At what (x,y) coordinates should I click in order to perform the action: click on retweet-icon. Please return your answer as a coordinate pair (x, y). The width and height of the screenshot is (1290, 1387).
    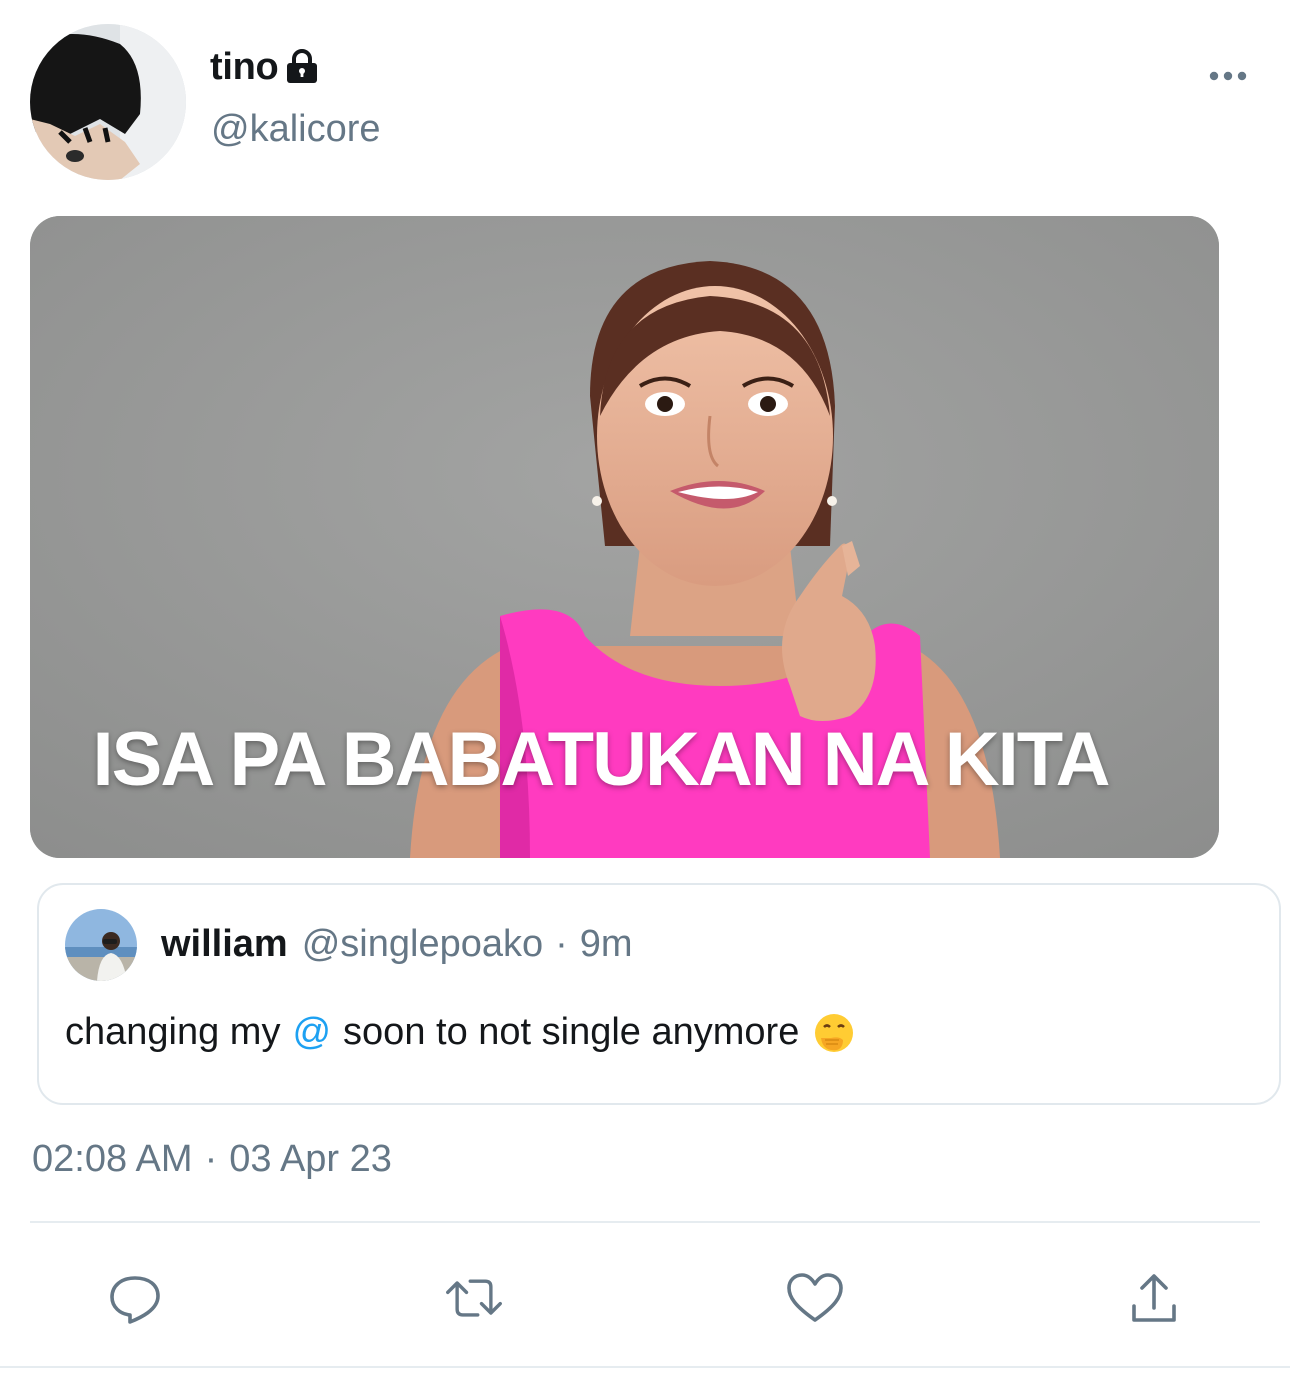
    Looking at the image, I should click on (474, 1298).